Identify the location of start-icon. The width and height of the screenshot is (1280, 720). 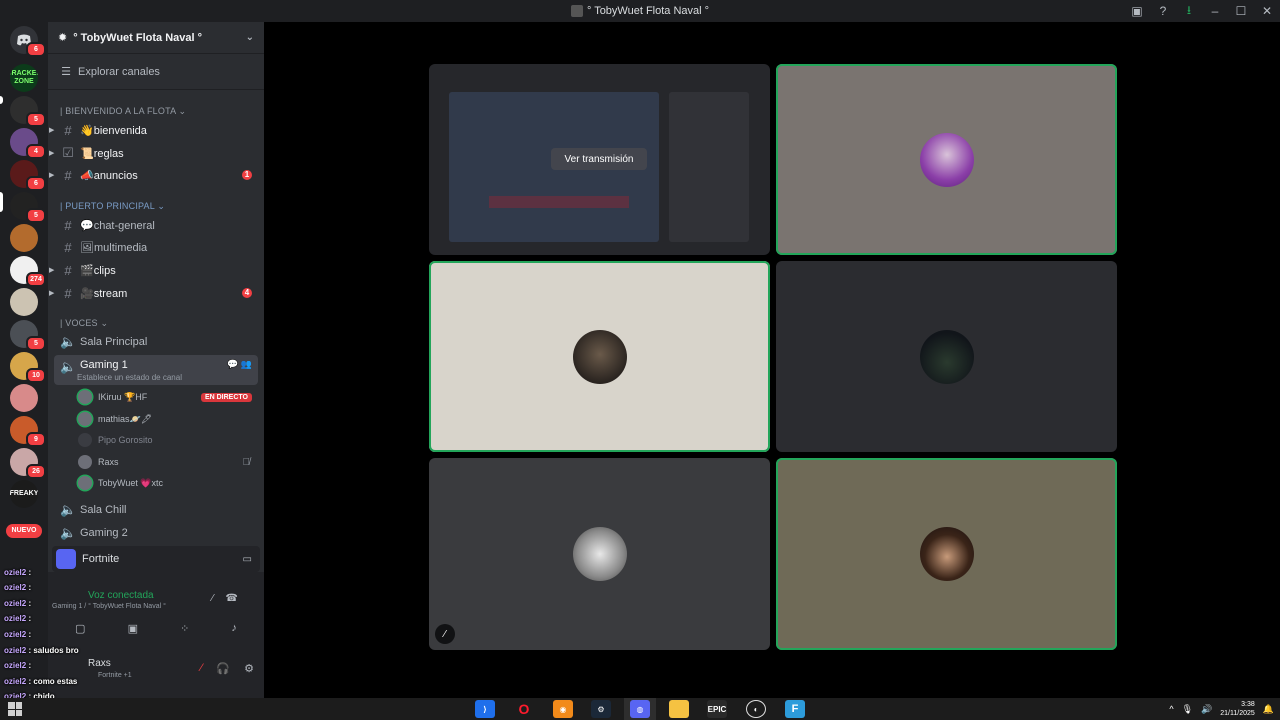
(15, 709).